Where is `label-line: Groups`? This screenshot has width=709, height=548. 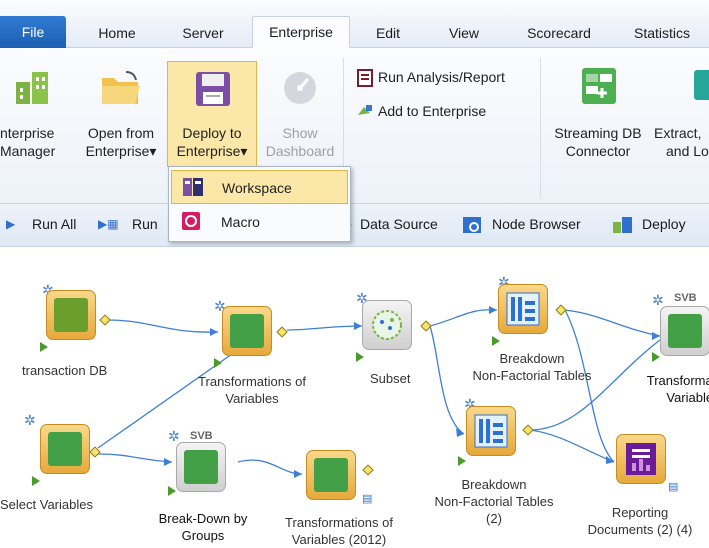 label-line: Groups is located at coordinates (203, 535).